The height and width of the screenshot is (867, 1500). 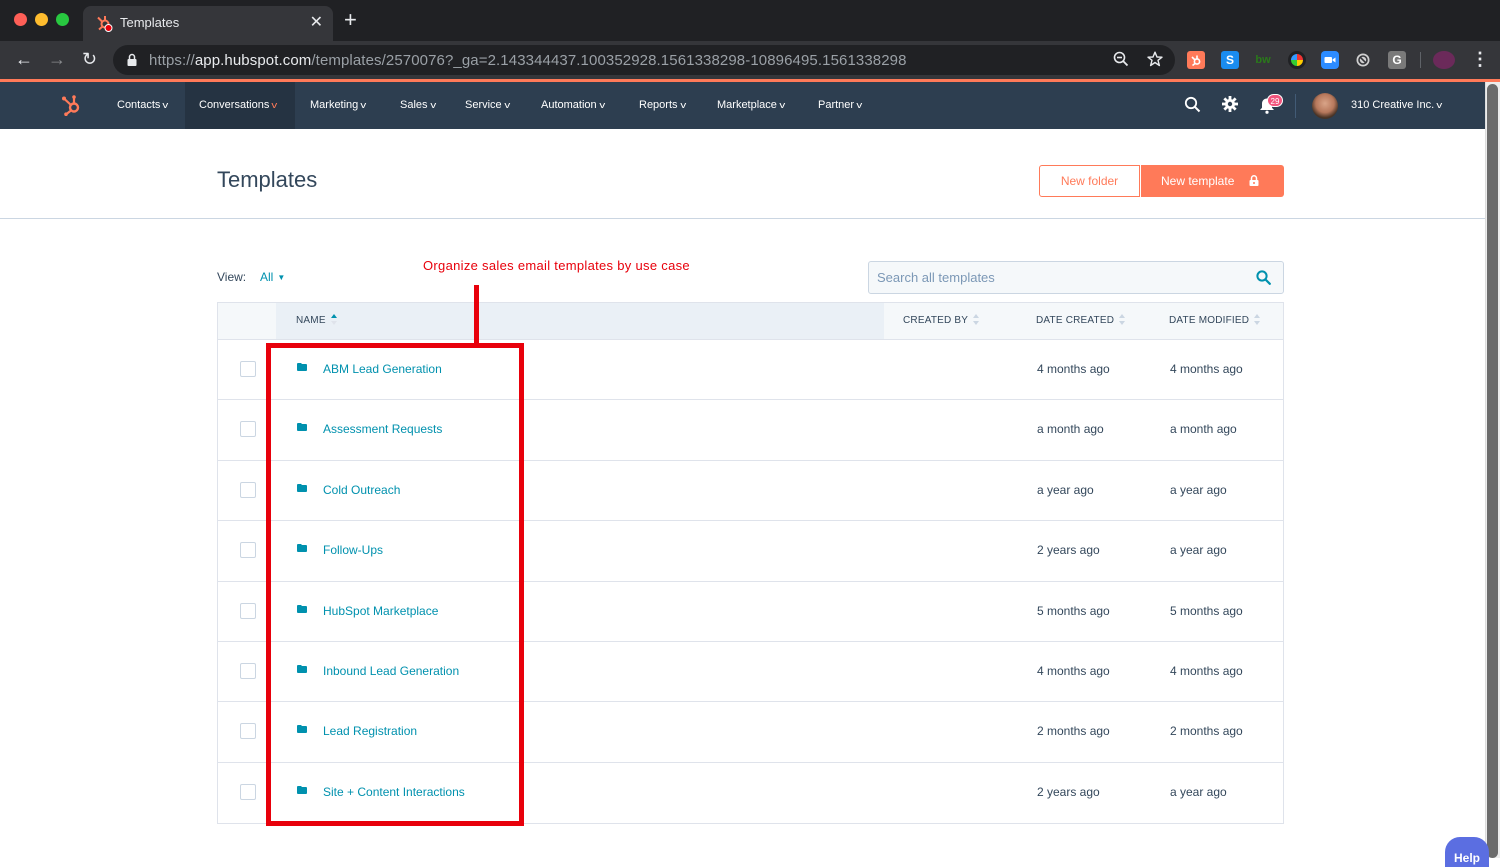 I want to click on minimize-window-button, so click(x=41, y=19).